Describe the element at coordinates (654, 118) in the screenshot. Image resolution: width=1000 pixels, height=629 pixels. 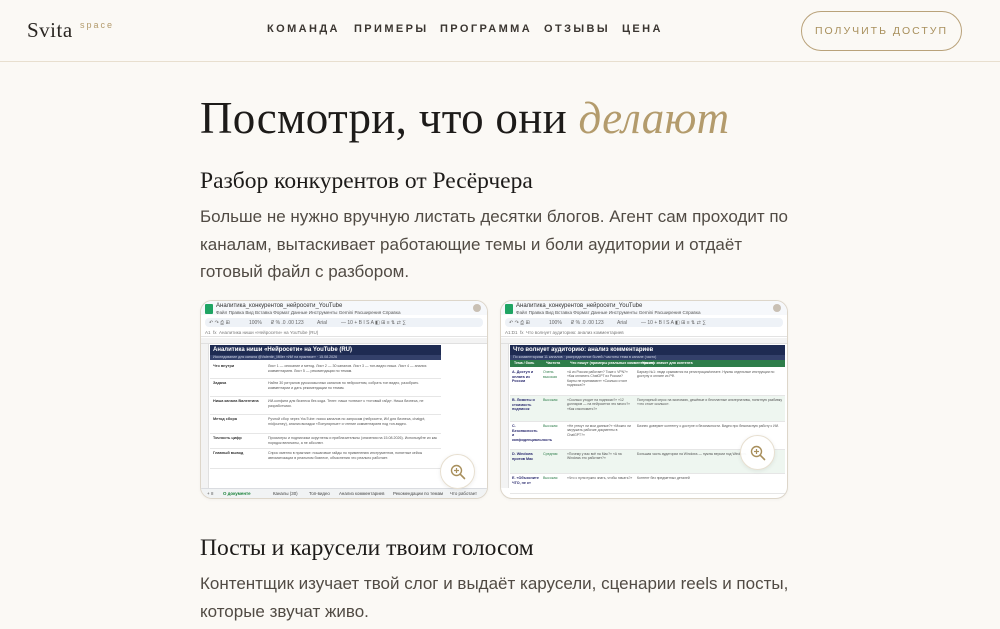
I see `page-title-accent: делают` at that location.